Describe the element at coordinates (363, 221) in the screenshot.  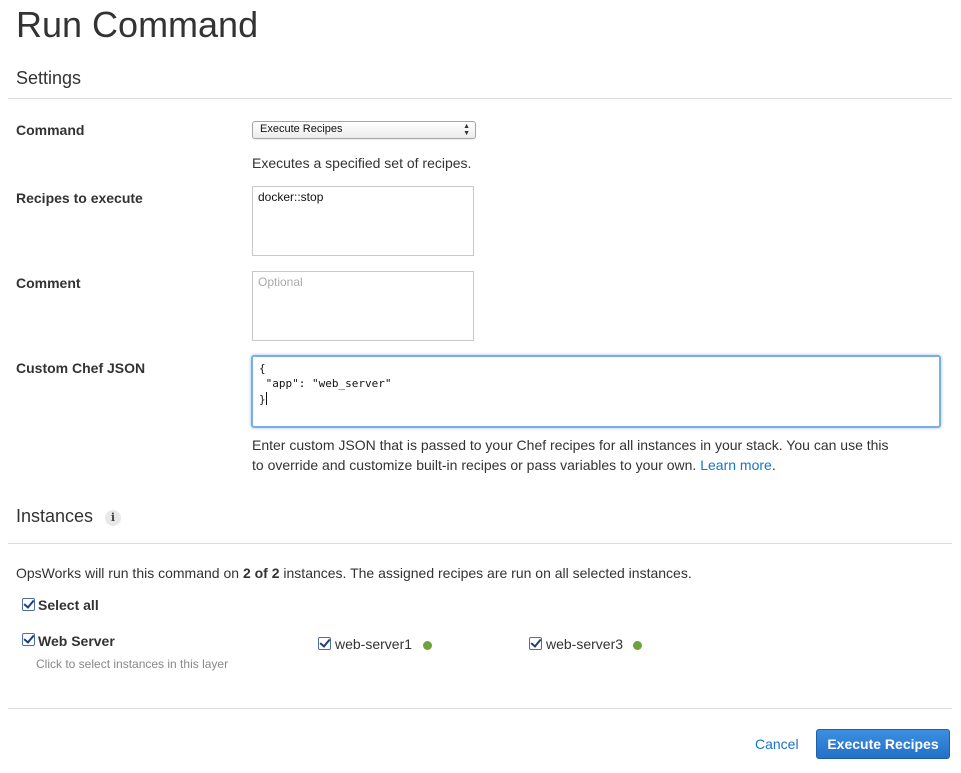
I see `recipes-textarea: docker::stop` at that location.